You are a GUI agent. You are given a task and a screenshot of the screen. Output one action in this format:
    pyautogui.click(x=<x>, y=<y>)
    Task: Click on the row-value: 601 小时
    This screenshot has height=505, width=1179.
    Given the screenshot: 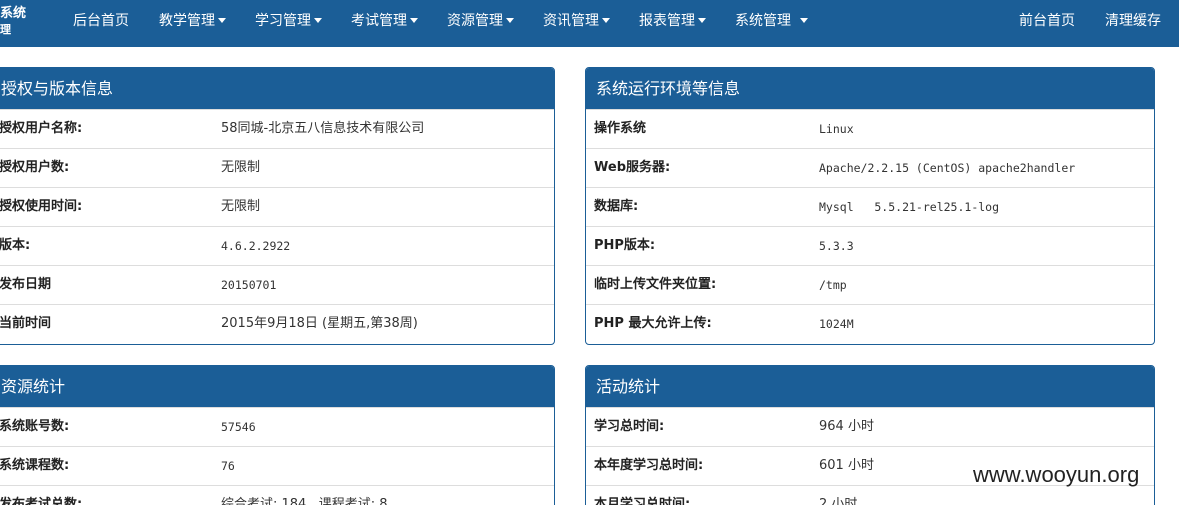 What is the action you would take?
    pyautogui.click(x=846, y=465)
    